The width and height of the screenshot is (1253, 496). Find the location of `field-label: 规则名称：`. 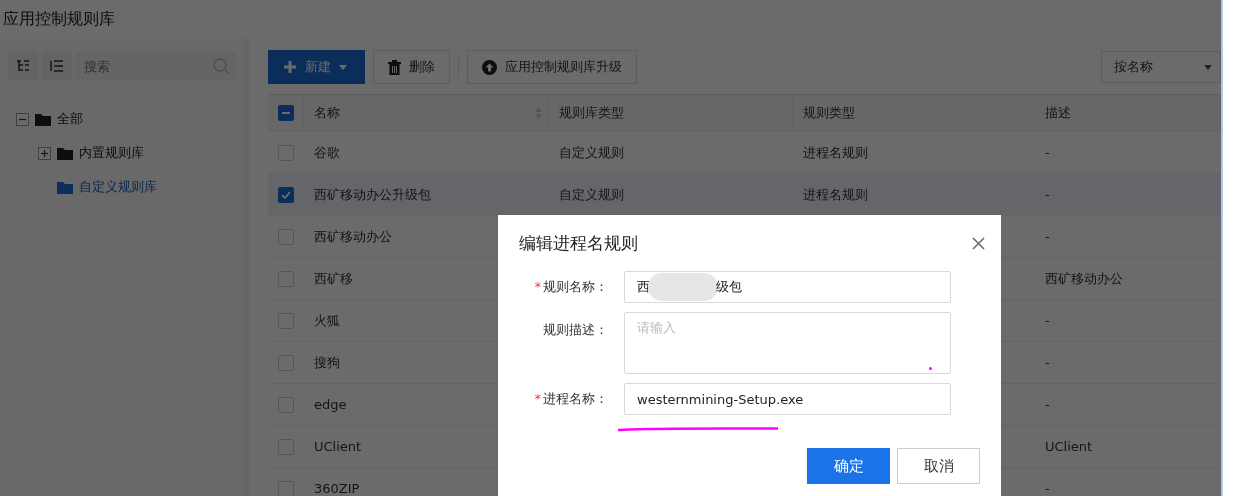

field-label: 规则名称： is located at coordinates (575, 287).